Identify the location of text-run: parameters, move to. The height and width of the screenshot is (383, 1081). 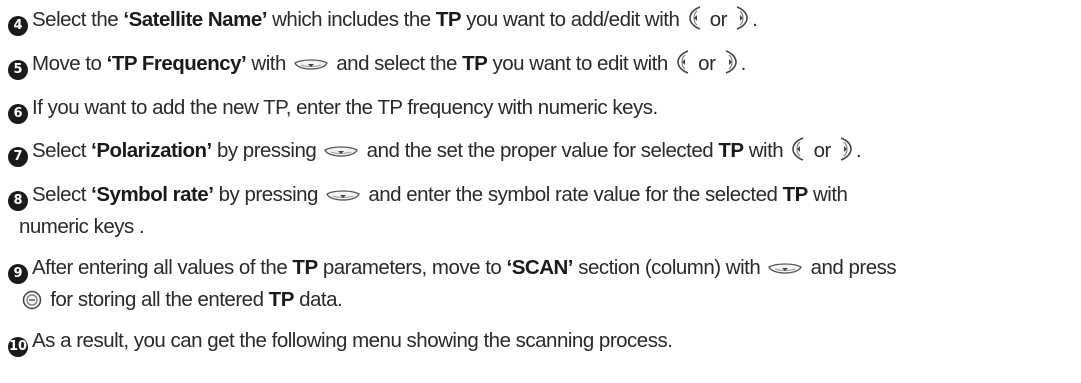
(412, 267).